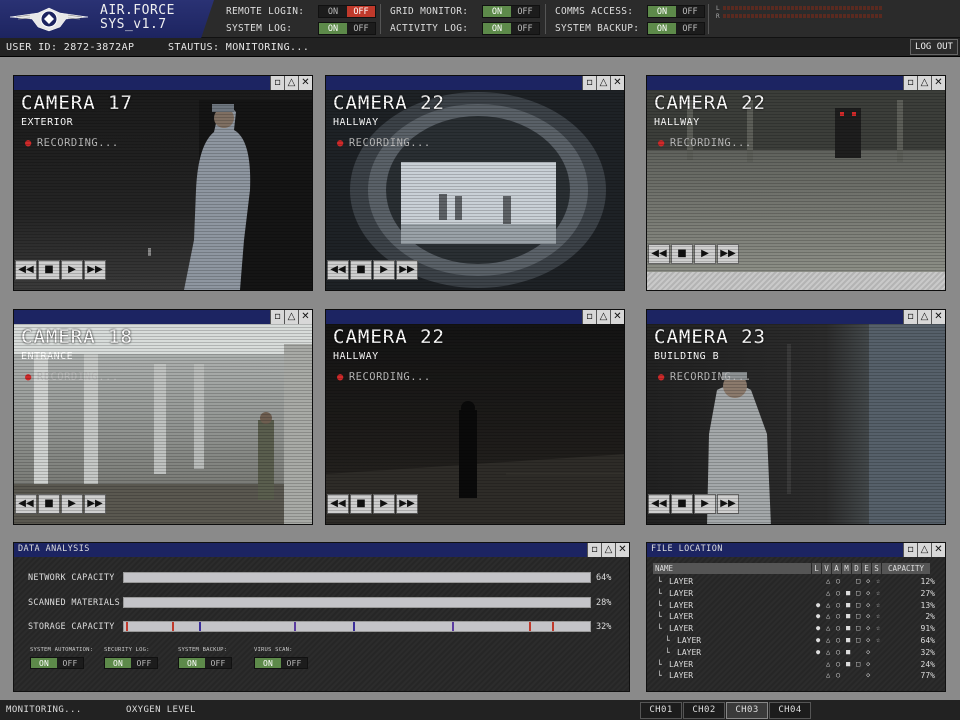 The image size is (960, 720). I want to click on grid-monitor-off: OFF, so click(525, 11).